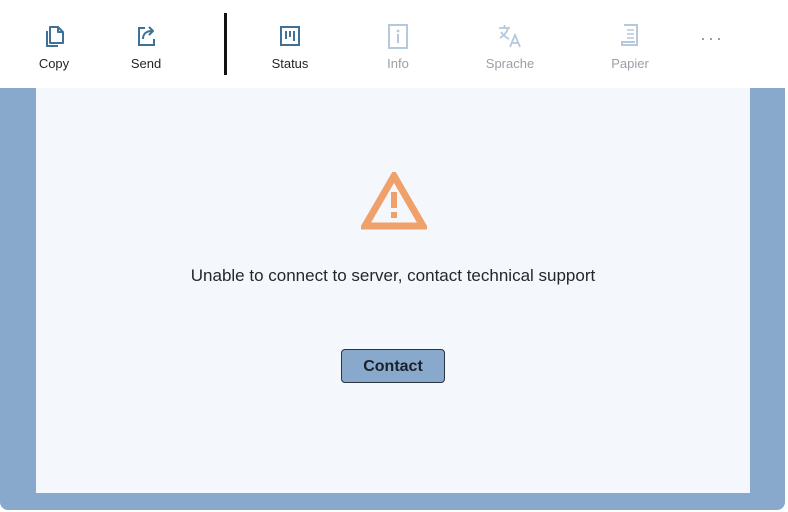 Image resolution: width=788 pixels, height=512 pixels. What do you see at coordinates (510, 36) in the screenshot?
I see `language-icon` at bounding box center [510, 36].